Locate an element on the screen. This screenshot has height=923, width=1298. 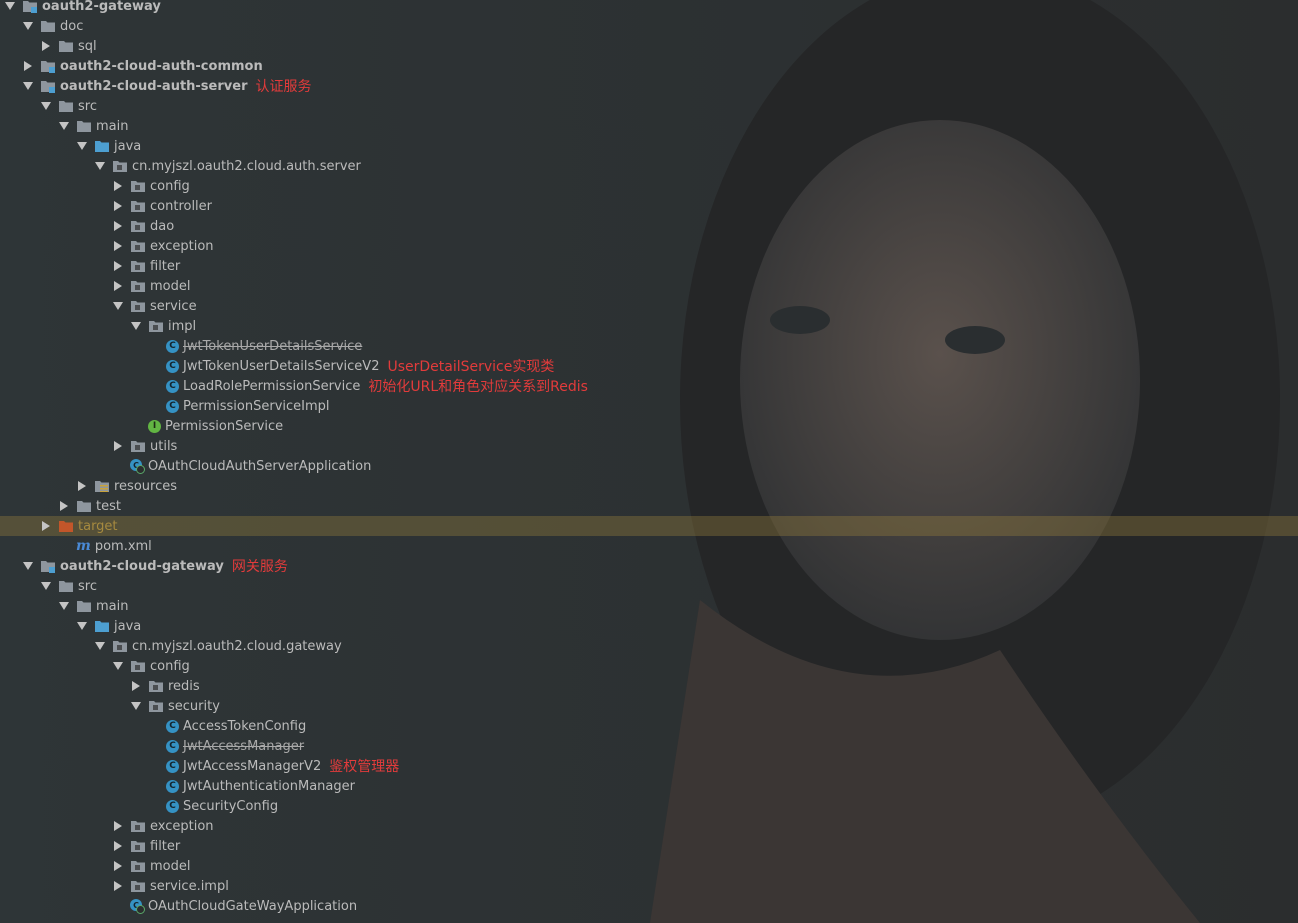
tree-row: C SecurityConfig is located at coordinates (649, 806).